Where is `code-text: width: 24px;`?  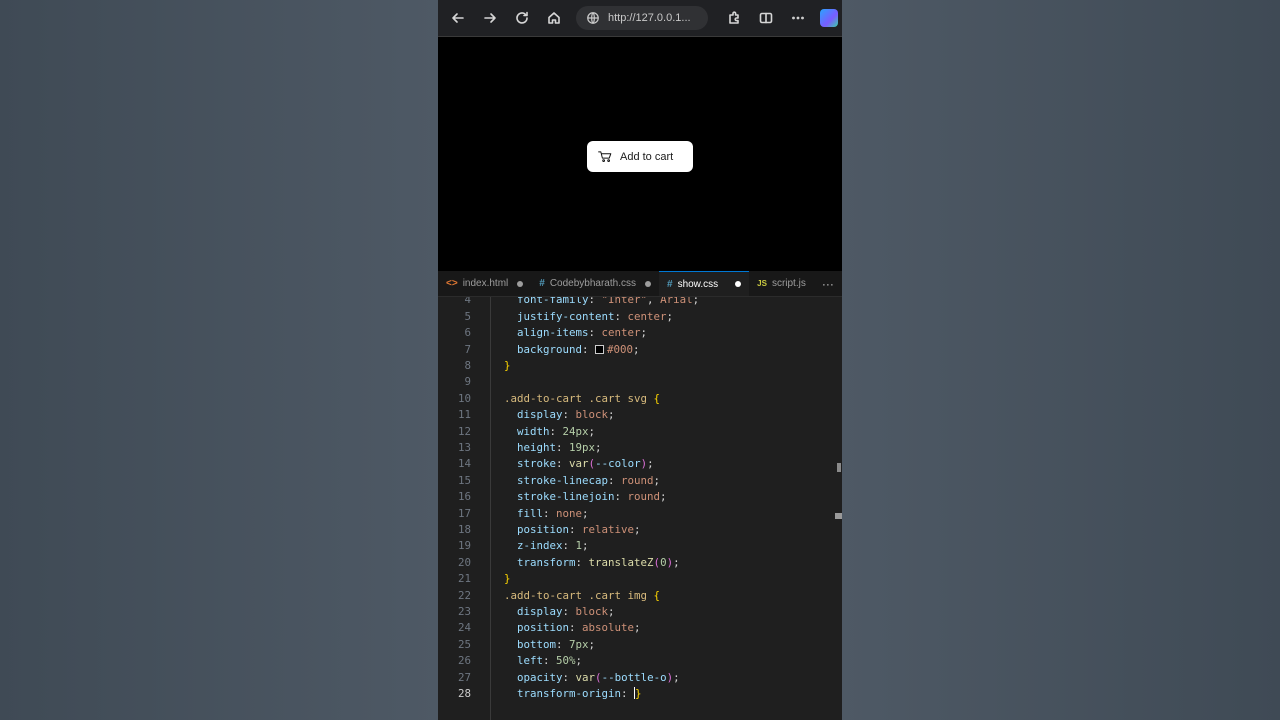 code-text: width: 24px; is located at coordinates (549, 432).